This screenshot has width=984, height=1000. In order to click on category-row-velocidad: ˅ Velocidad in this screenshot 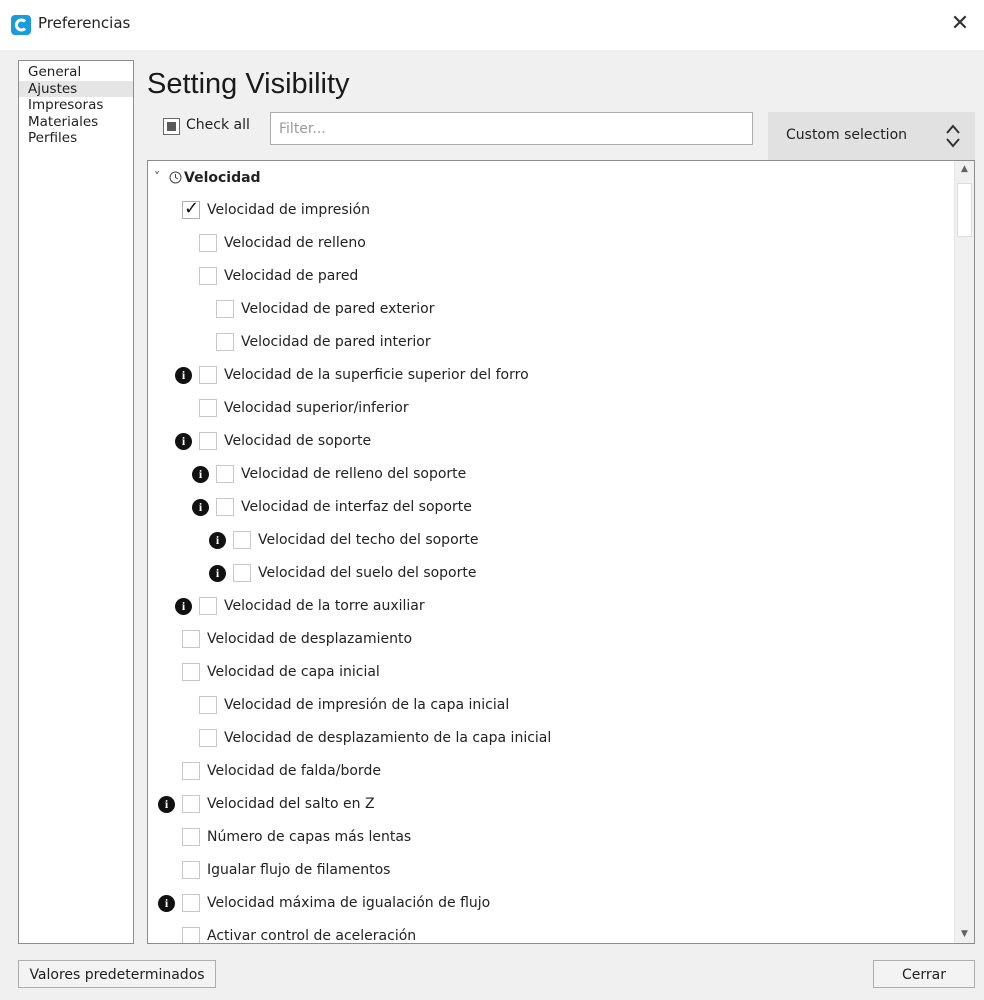, I will do `click(551, 178)`.